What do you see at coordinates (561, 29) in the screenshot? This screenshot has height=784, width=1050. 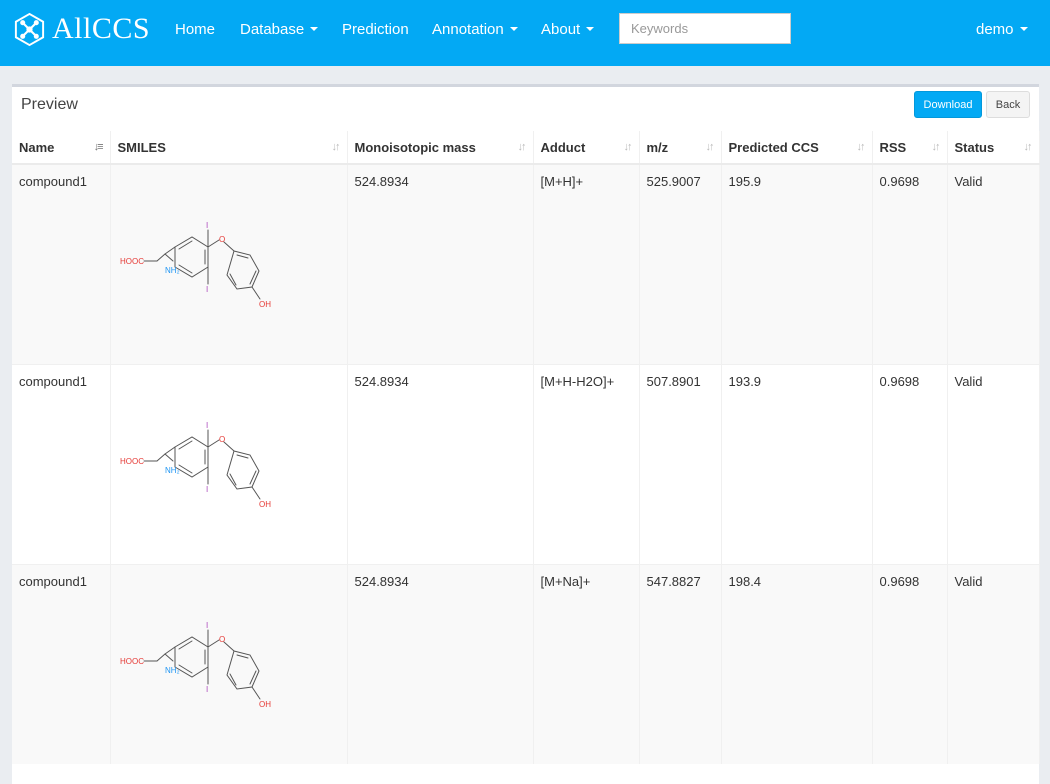 I see `nav-about-label: About` at bounding box center [561, 29].